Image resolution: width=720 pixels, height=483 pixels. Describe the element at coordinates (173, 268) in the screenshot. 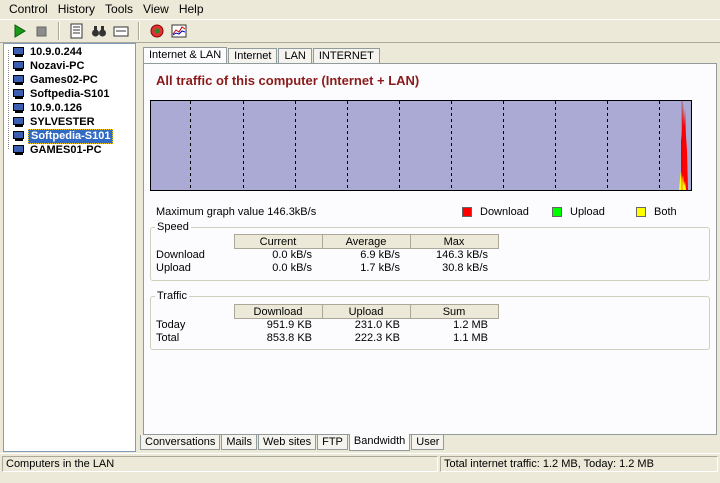

I see `speed-row-label: Upload` at that location.